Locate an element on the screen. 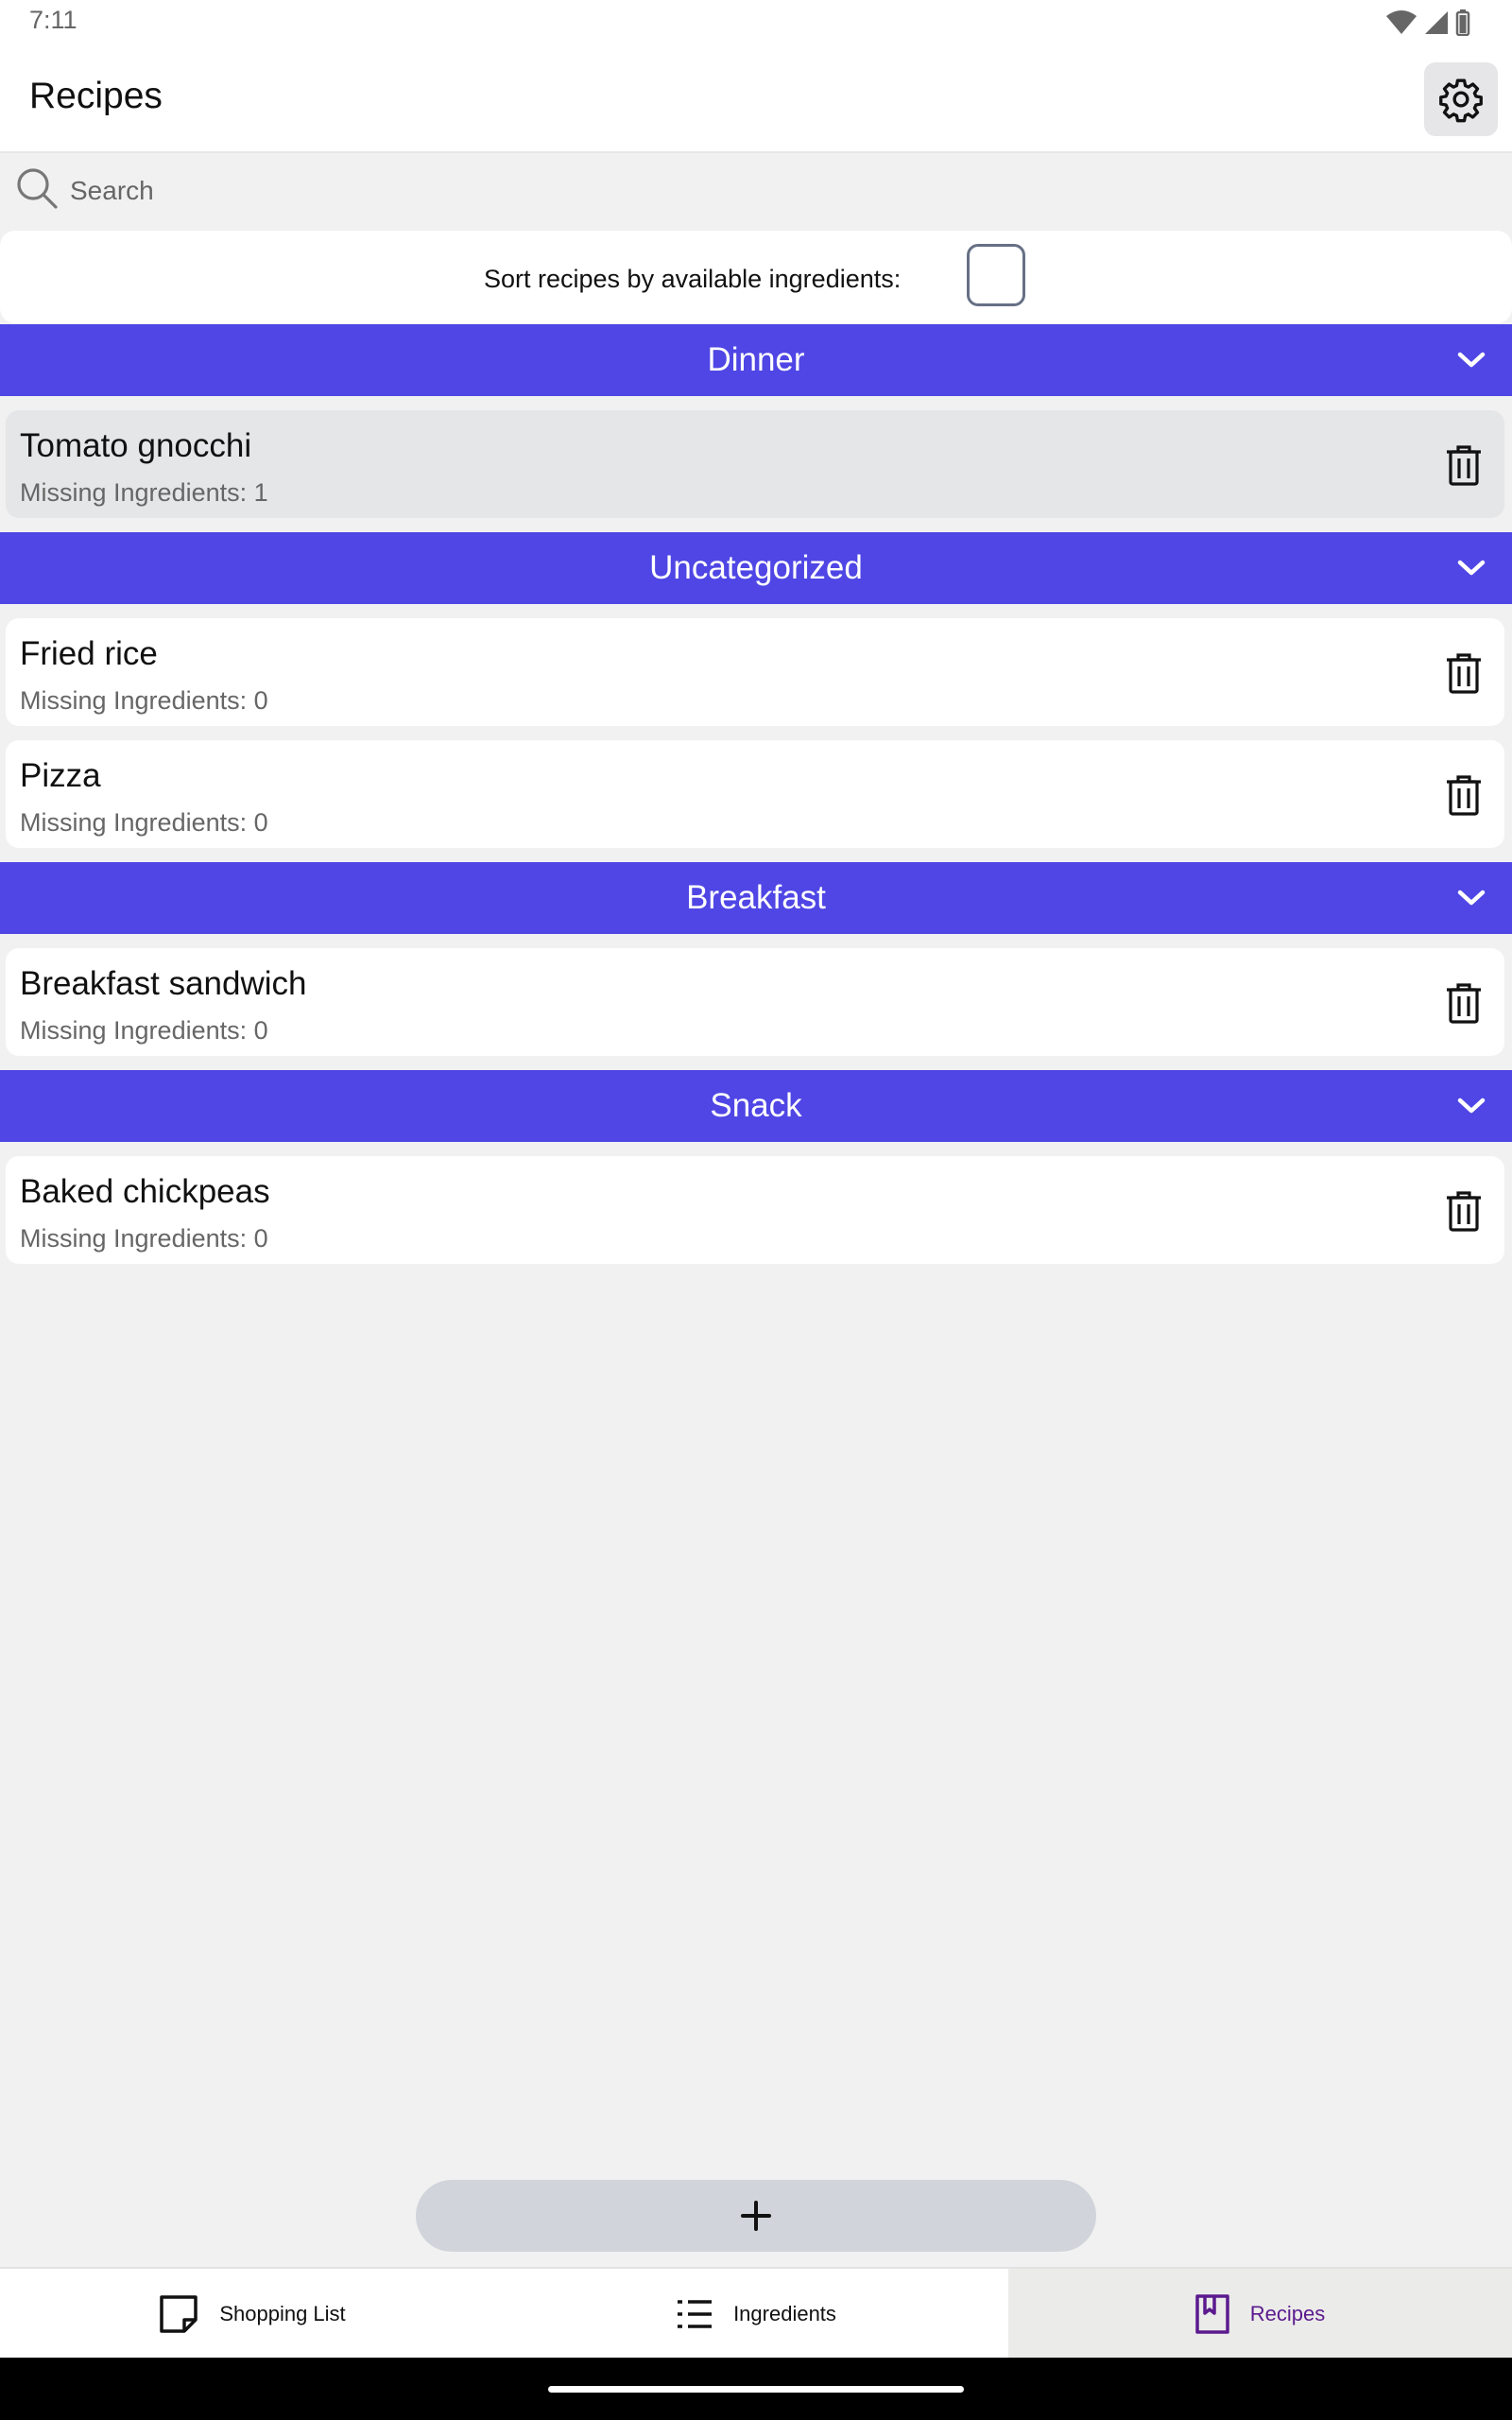 Image resolution: width=1512 pixels, height=2420 pixels. recipe-card: Fried rice Missing Ingredients: 0 is located at coordinates (755, 672).